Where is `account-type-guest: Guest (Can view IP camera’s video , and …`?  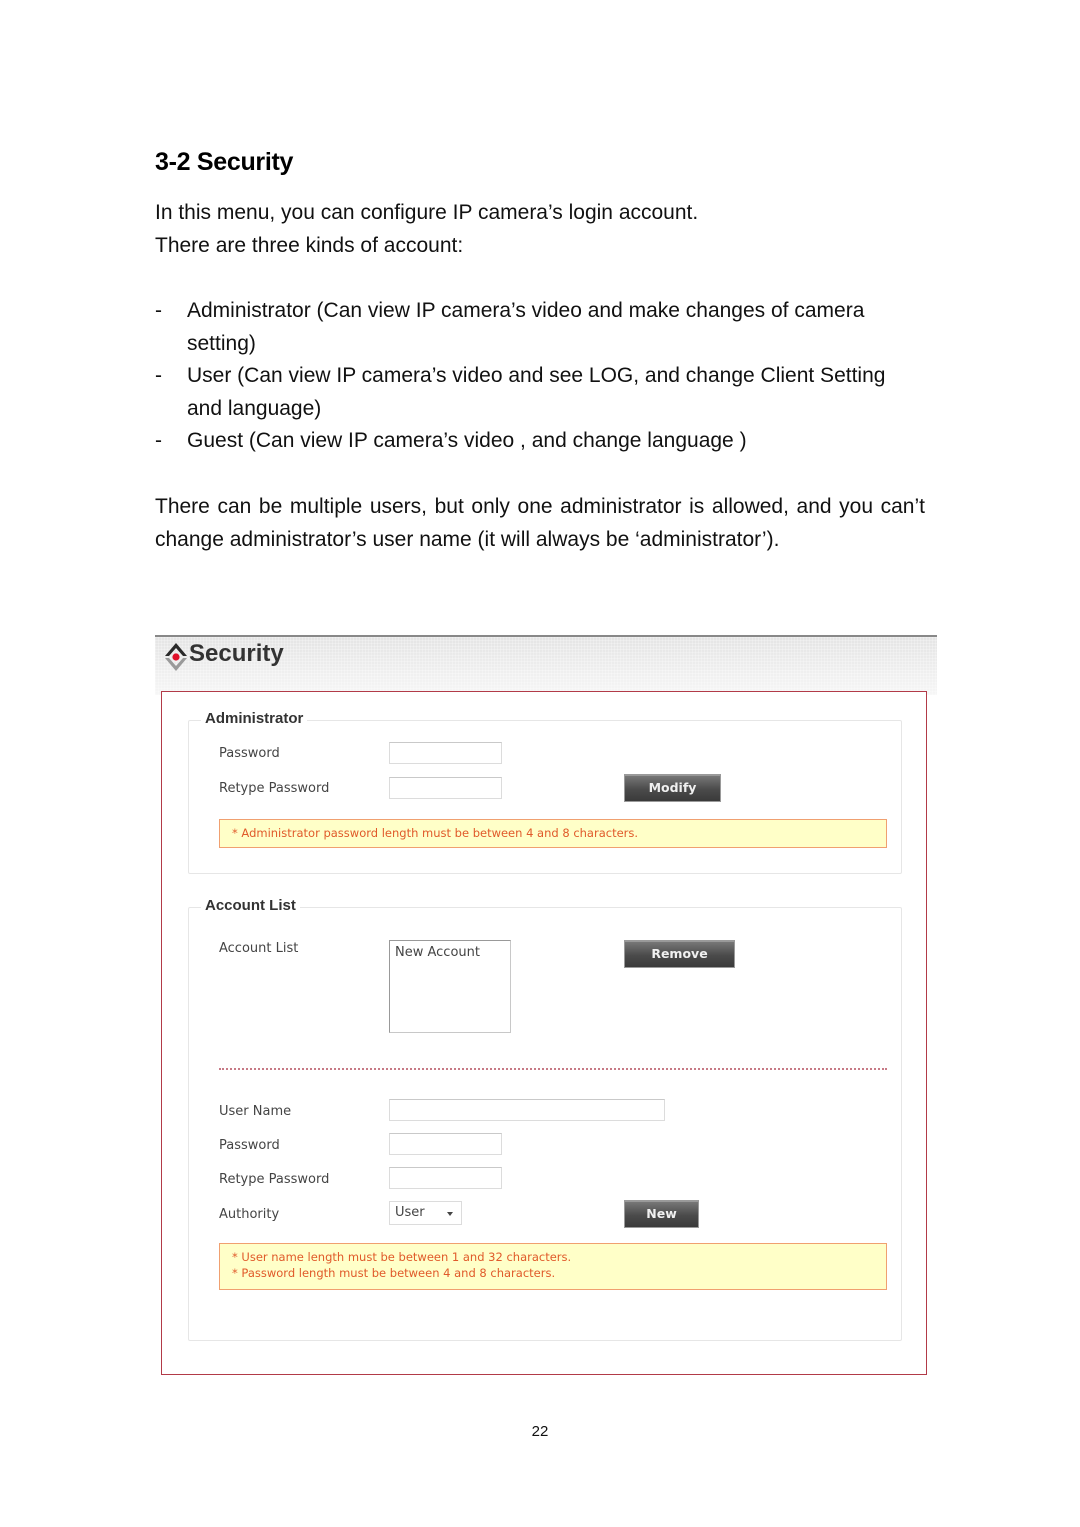 account-type-guest: Guest (Can view IP camera’s video , and … is located at coordinates (467, 440).